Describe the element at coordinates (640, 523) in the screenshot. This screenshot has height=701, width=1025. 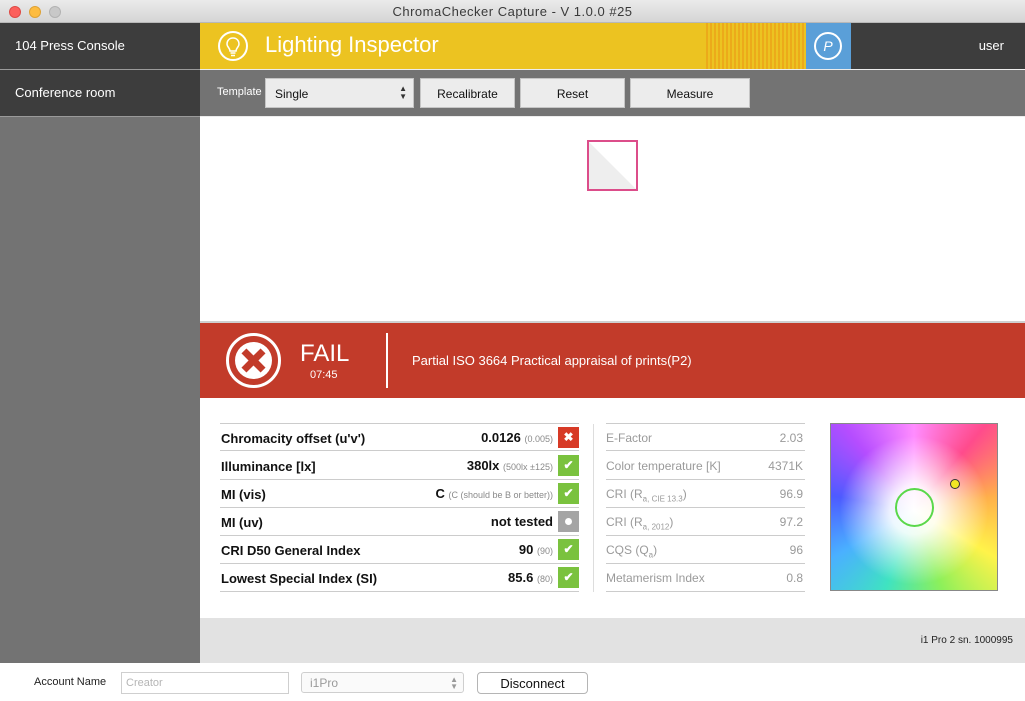
I see `metric-label: CRI (Ra, 2012)` at that location.